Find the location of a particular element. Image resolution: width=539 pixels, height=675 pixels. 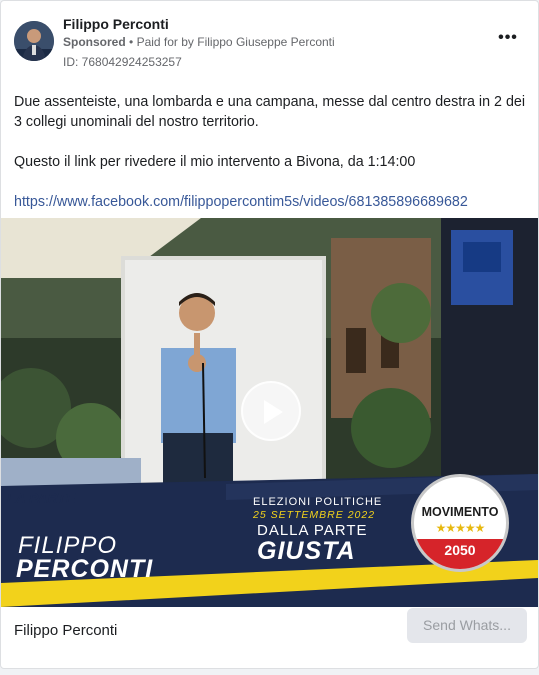

logo-stars: ★★★★★ is located at coordinates (460, 528).